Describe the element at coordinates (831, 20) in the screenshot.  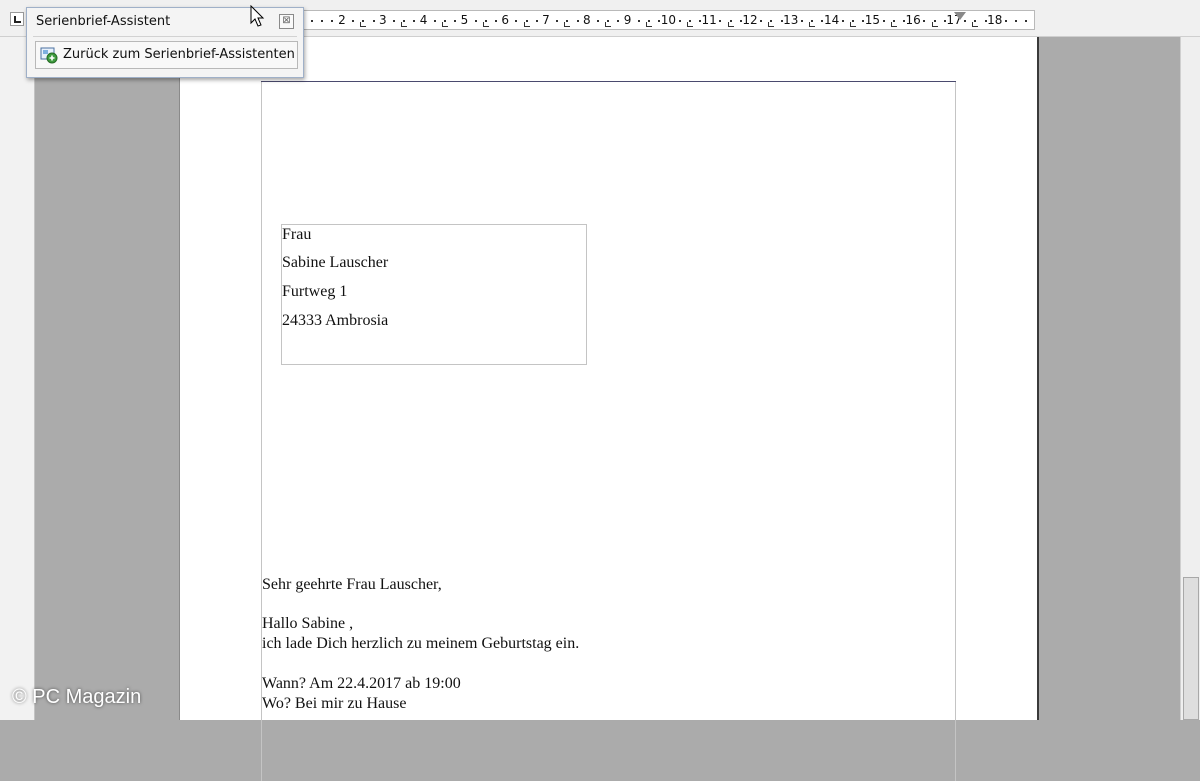
I see `ruler-number: 14` at that location.